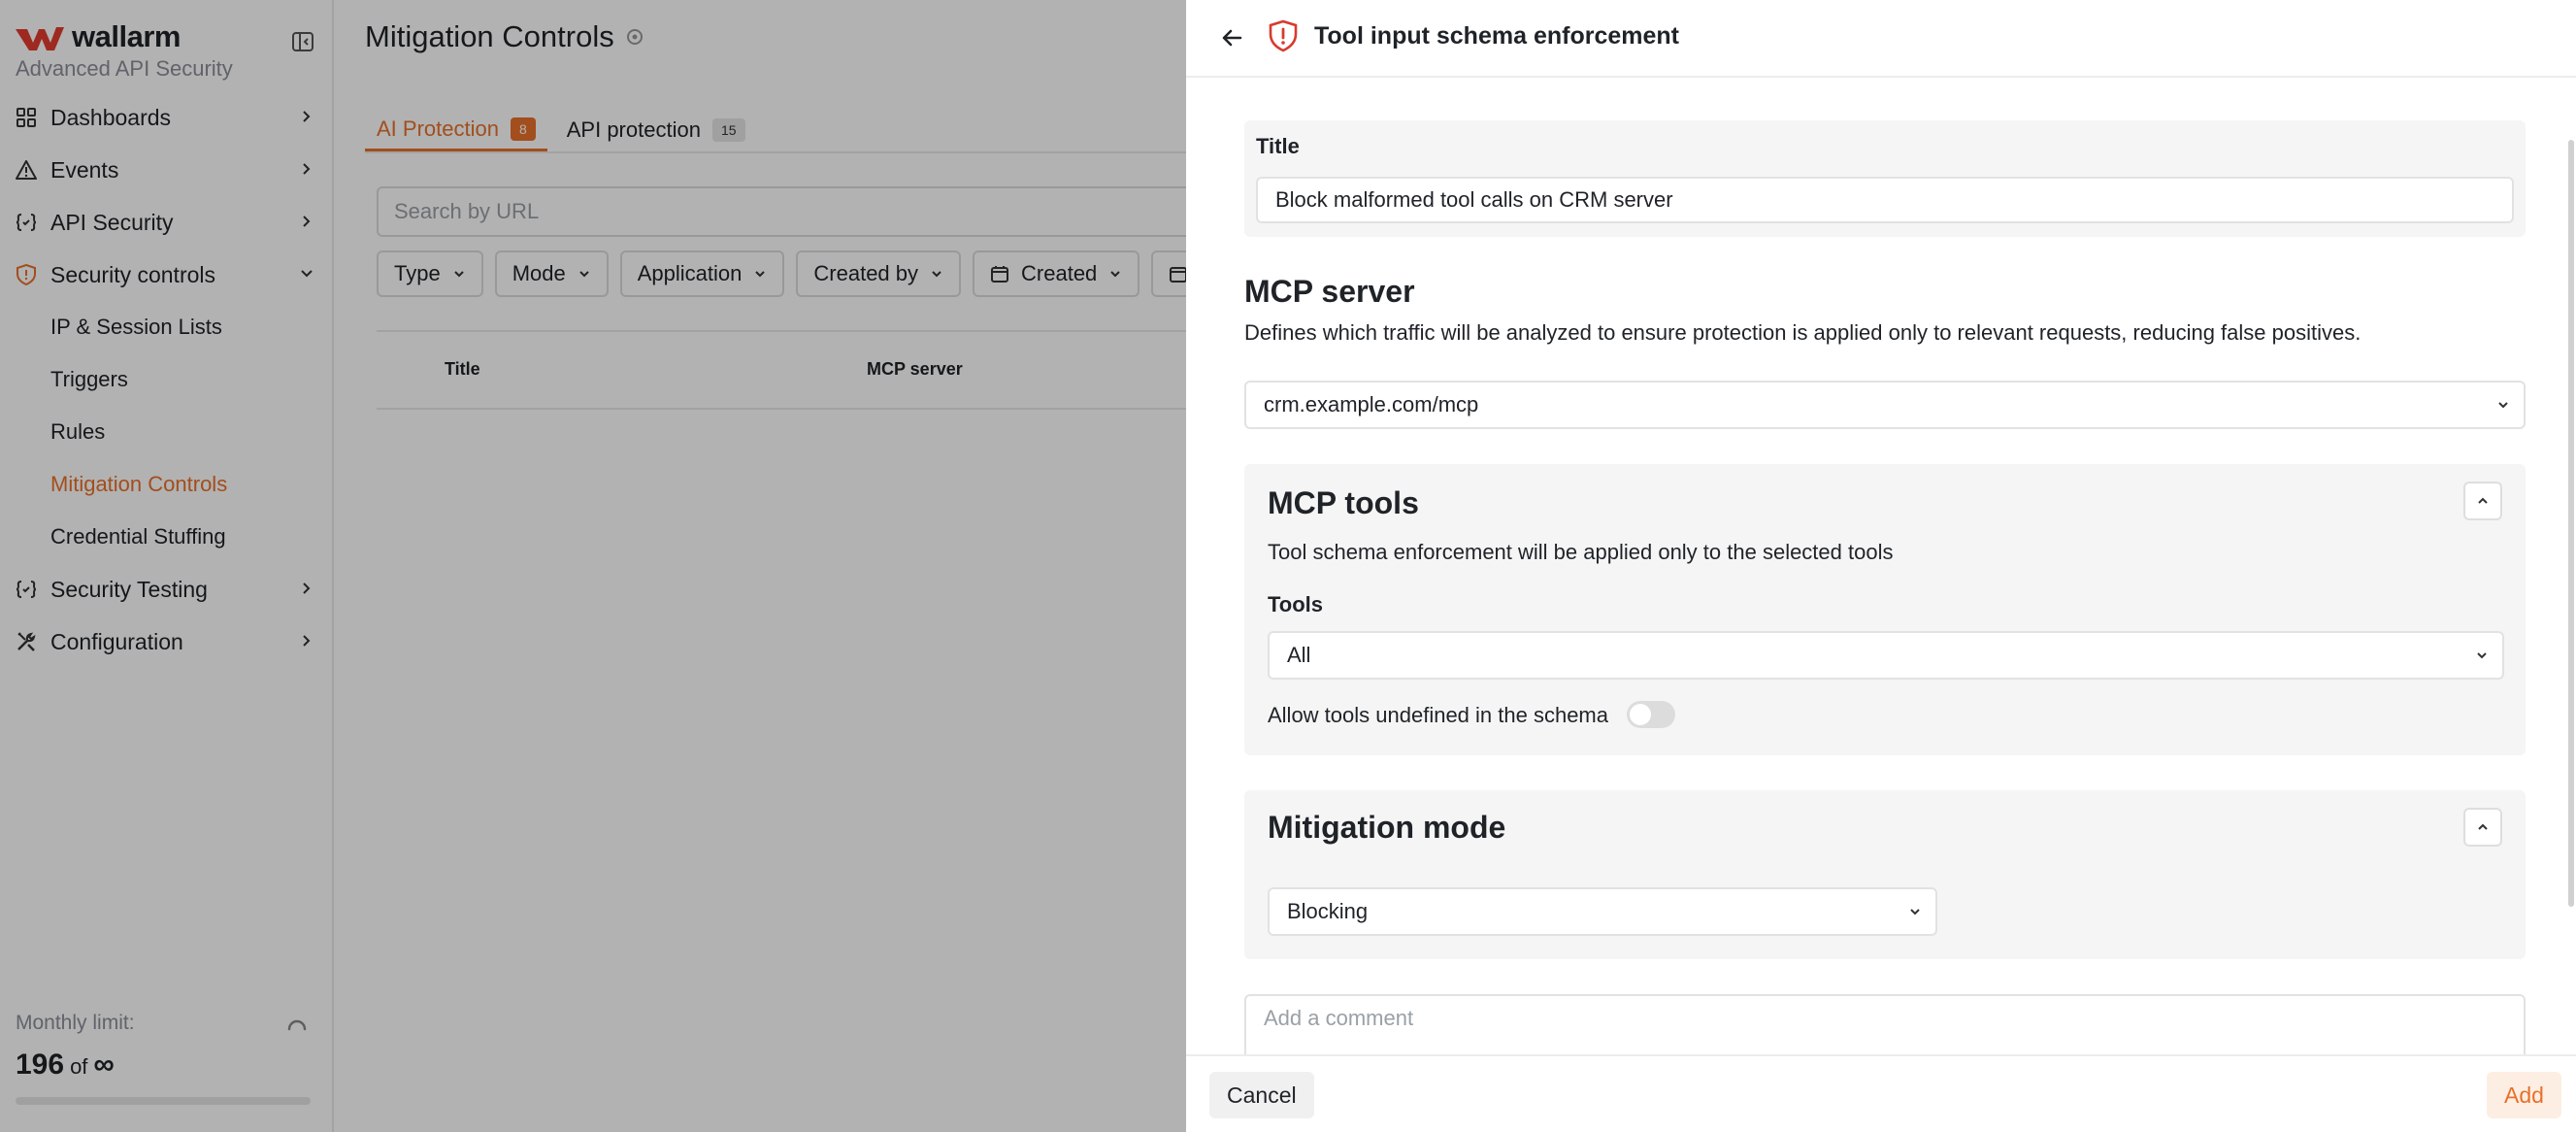  What do you see at coordinates (1278, 146) in the screenshot?
I see `title-field-label: Title` at bounding box center [1278, 146].